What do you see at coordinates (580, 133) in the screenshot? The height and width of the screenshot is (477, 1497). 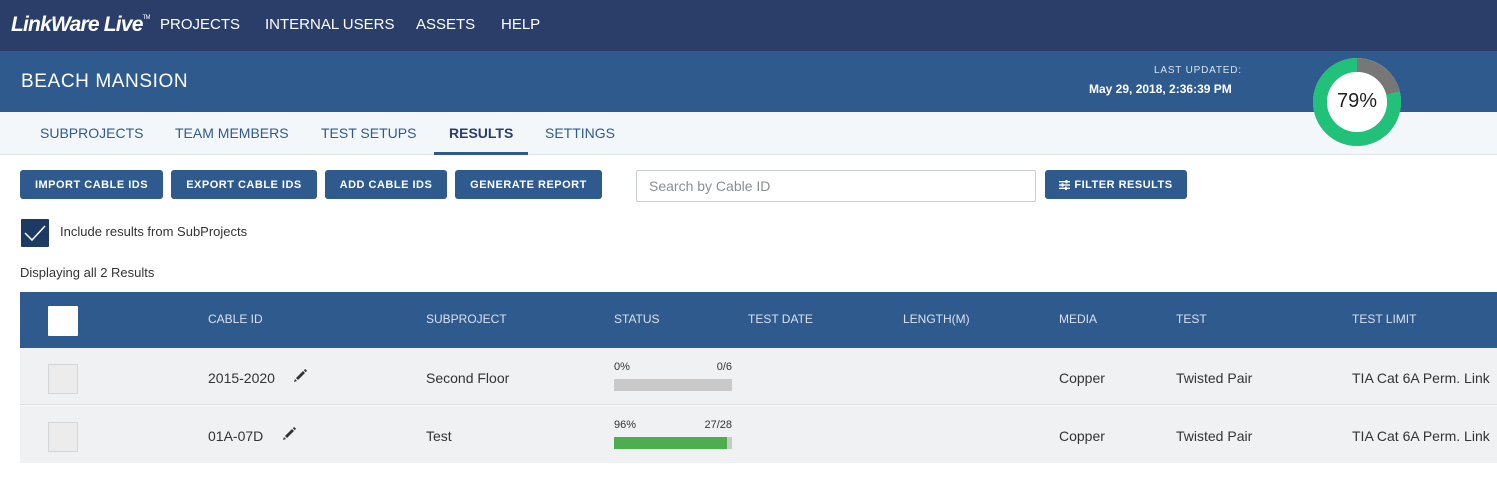 I see `tab-settings: SETTINGS` at bounding box center [580, 133].